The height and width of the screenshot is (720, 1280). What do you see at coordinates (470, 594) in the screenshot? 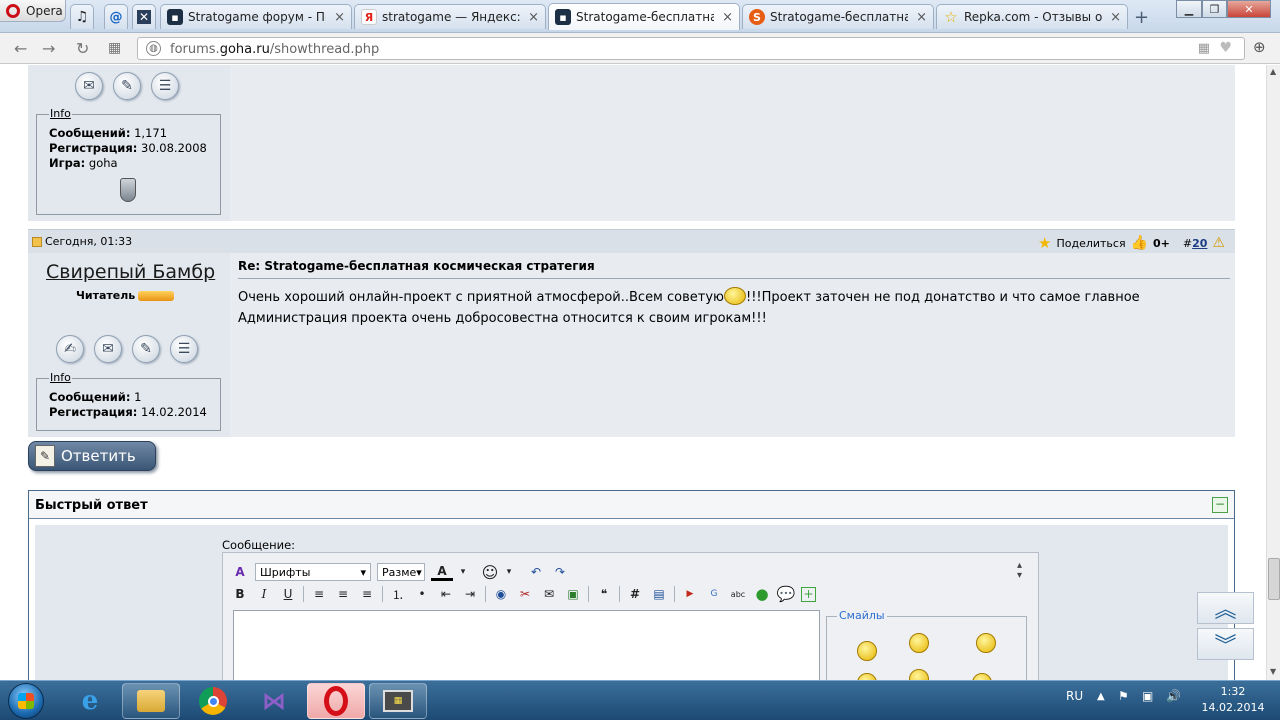
I see `indent-icon: ⇥` at bounding box center [470, 594].